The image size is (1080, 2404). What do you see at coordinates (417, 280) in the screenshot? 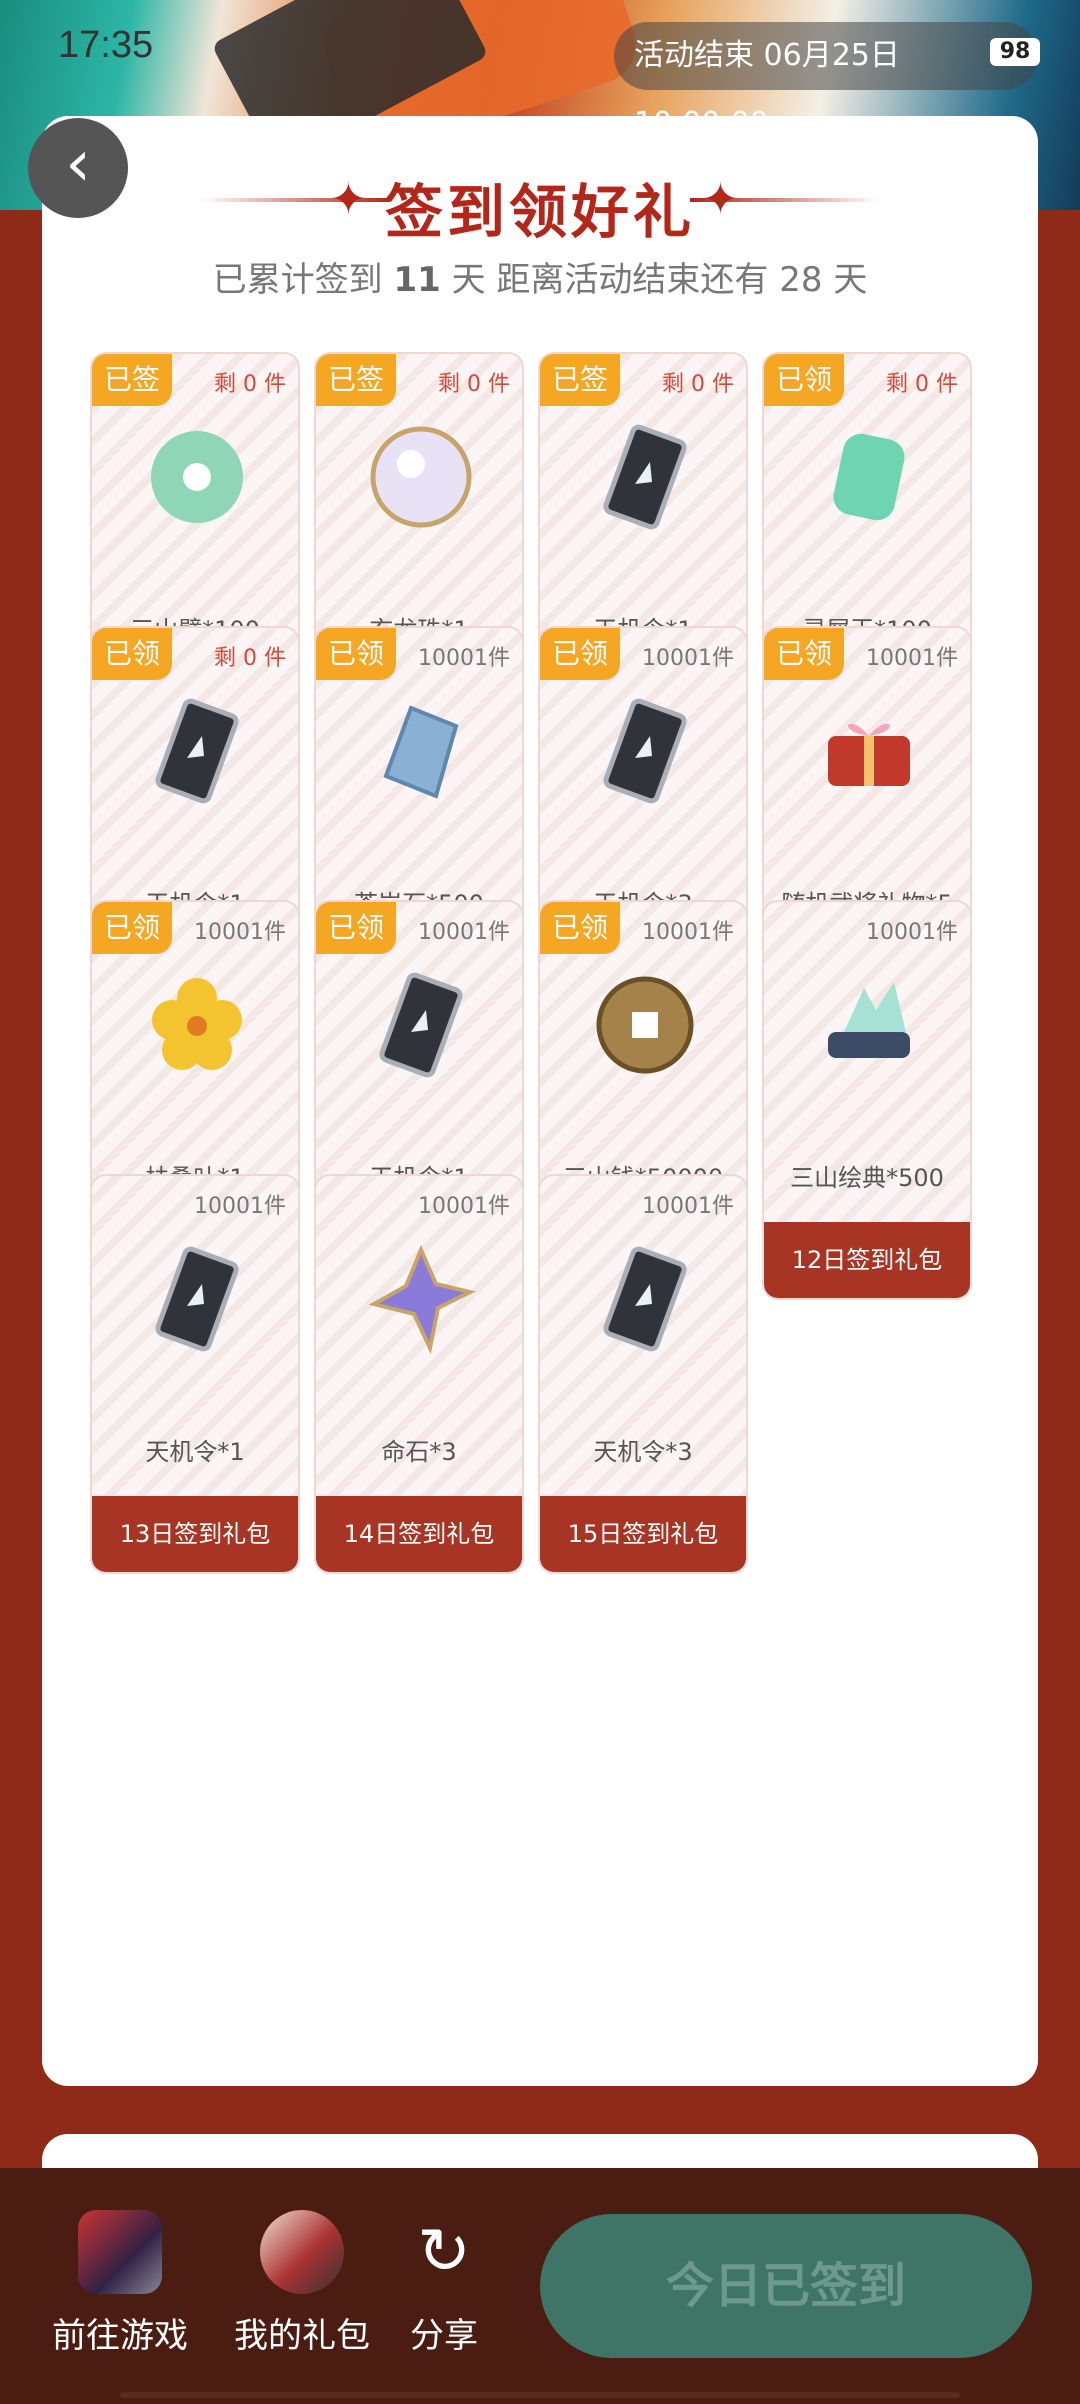
I see `signed-days-count: 11` at bounding box center [417, 280].